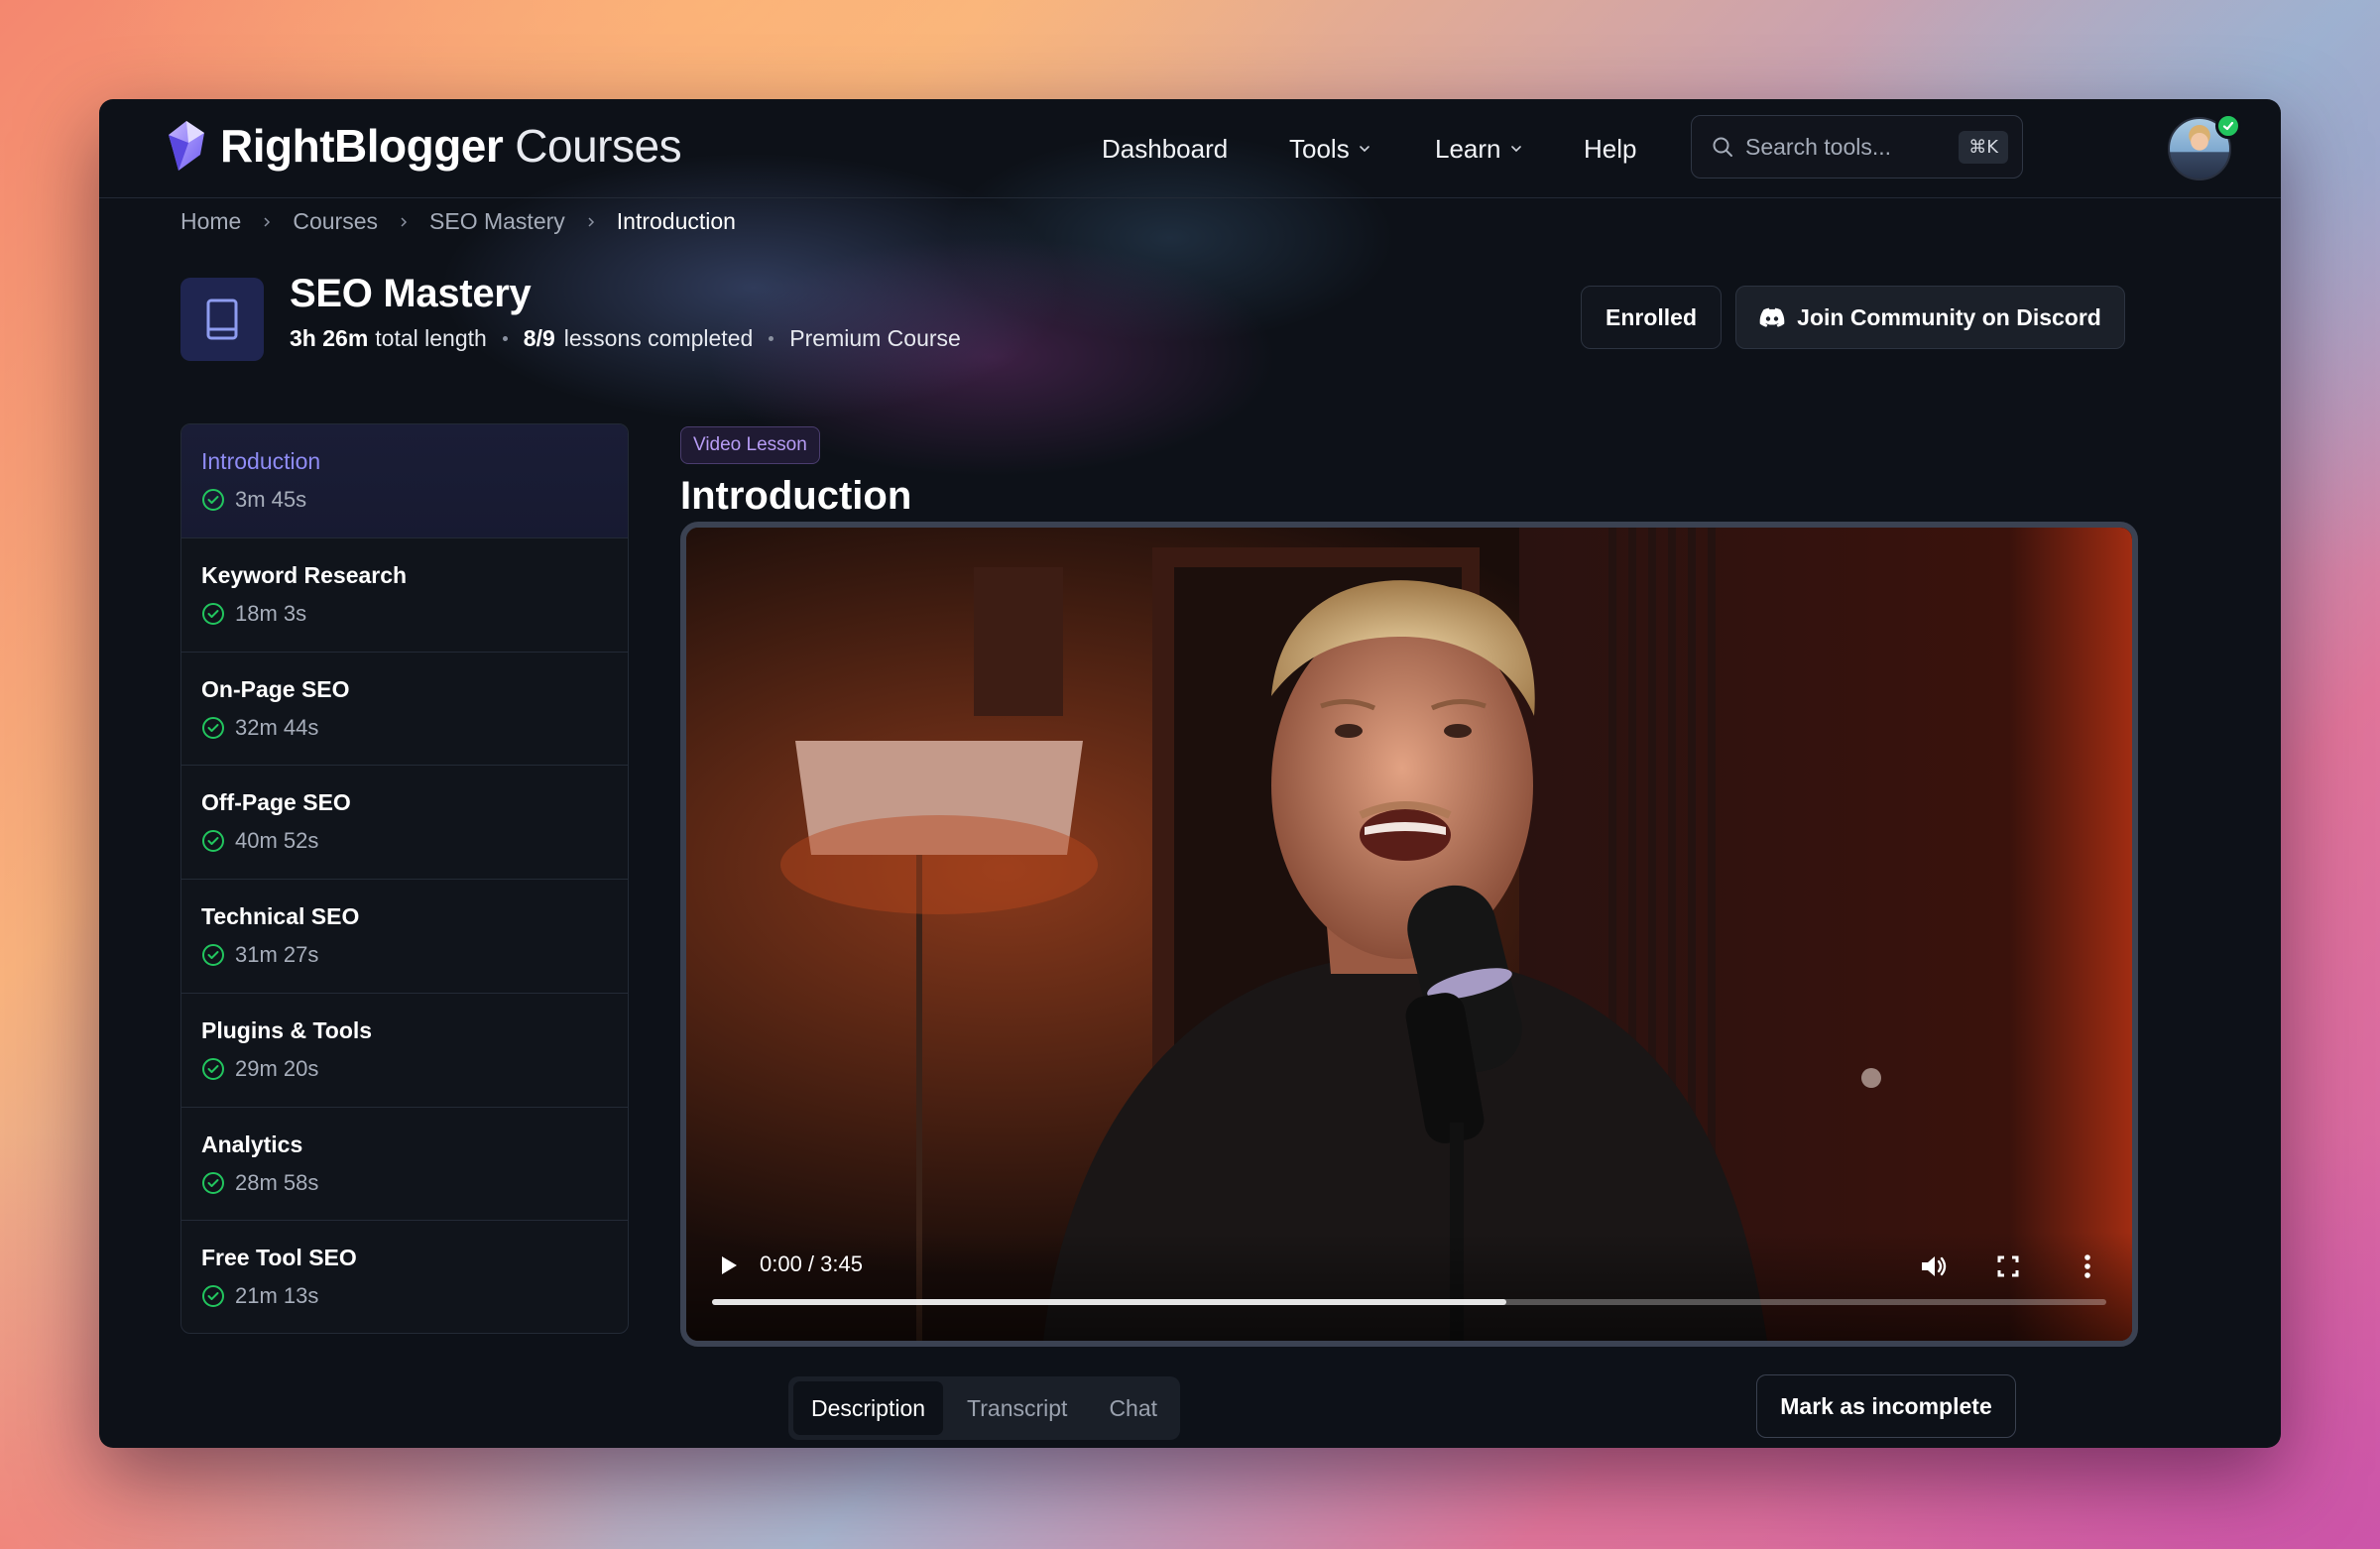  I want to click on lesson-duration: 3m 45s, so click(271, 499).